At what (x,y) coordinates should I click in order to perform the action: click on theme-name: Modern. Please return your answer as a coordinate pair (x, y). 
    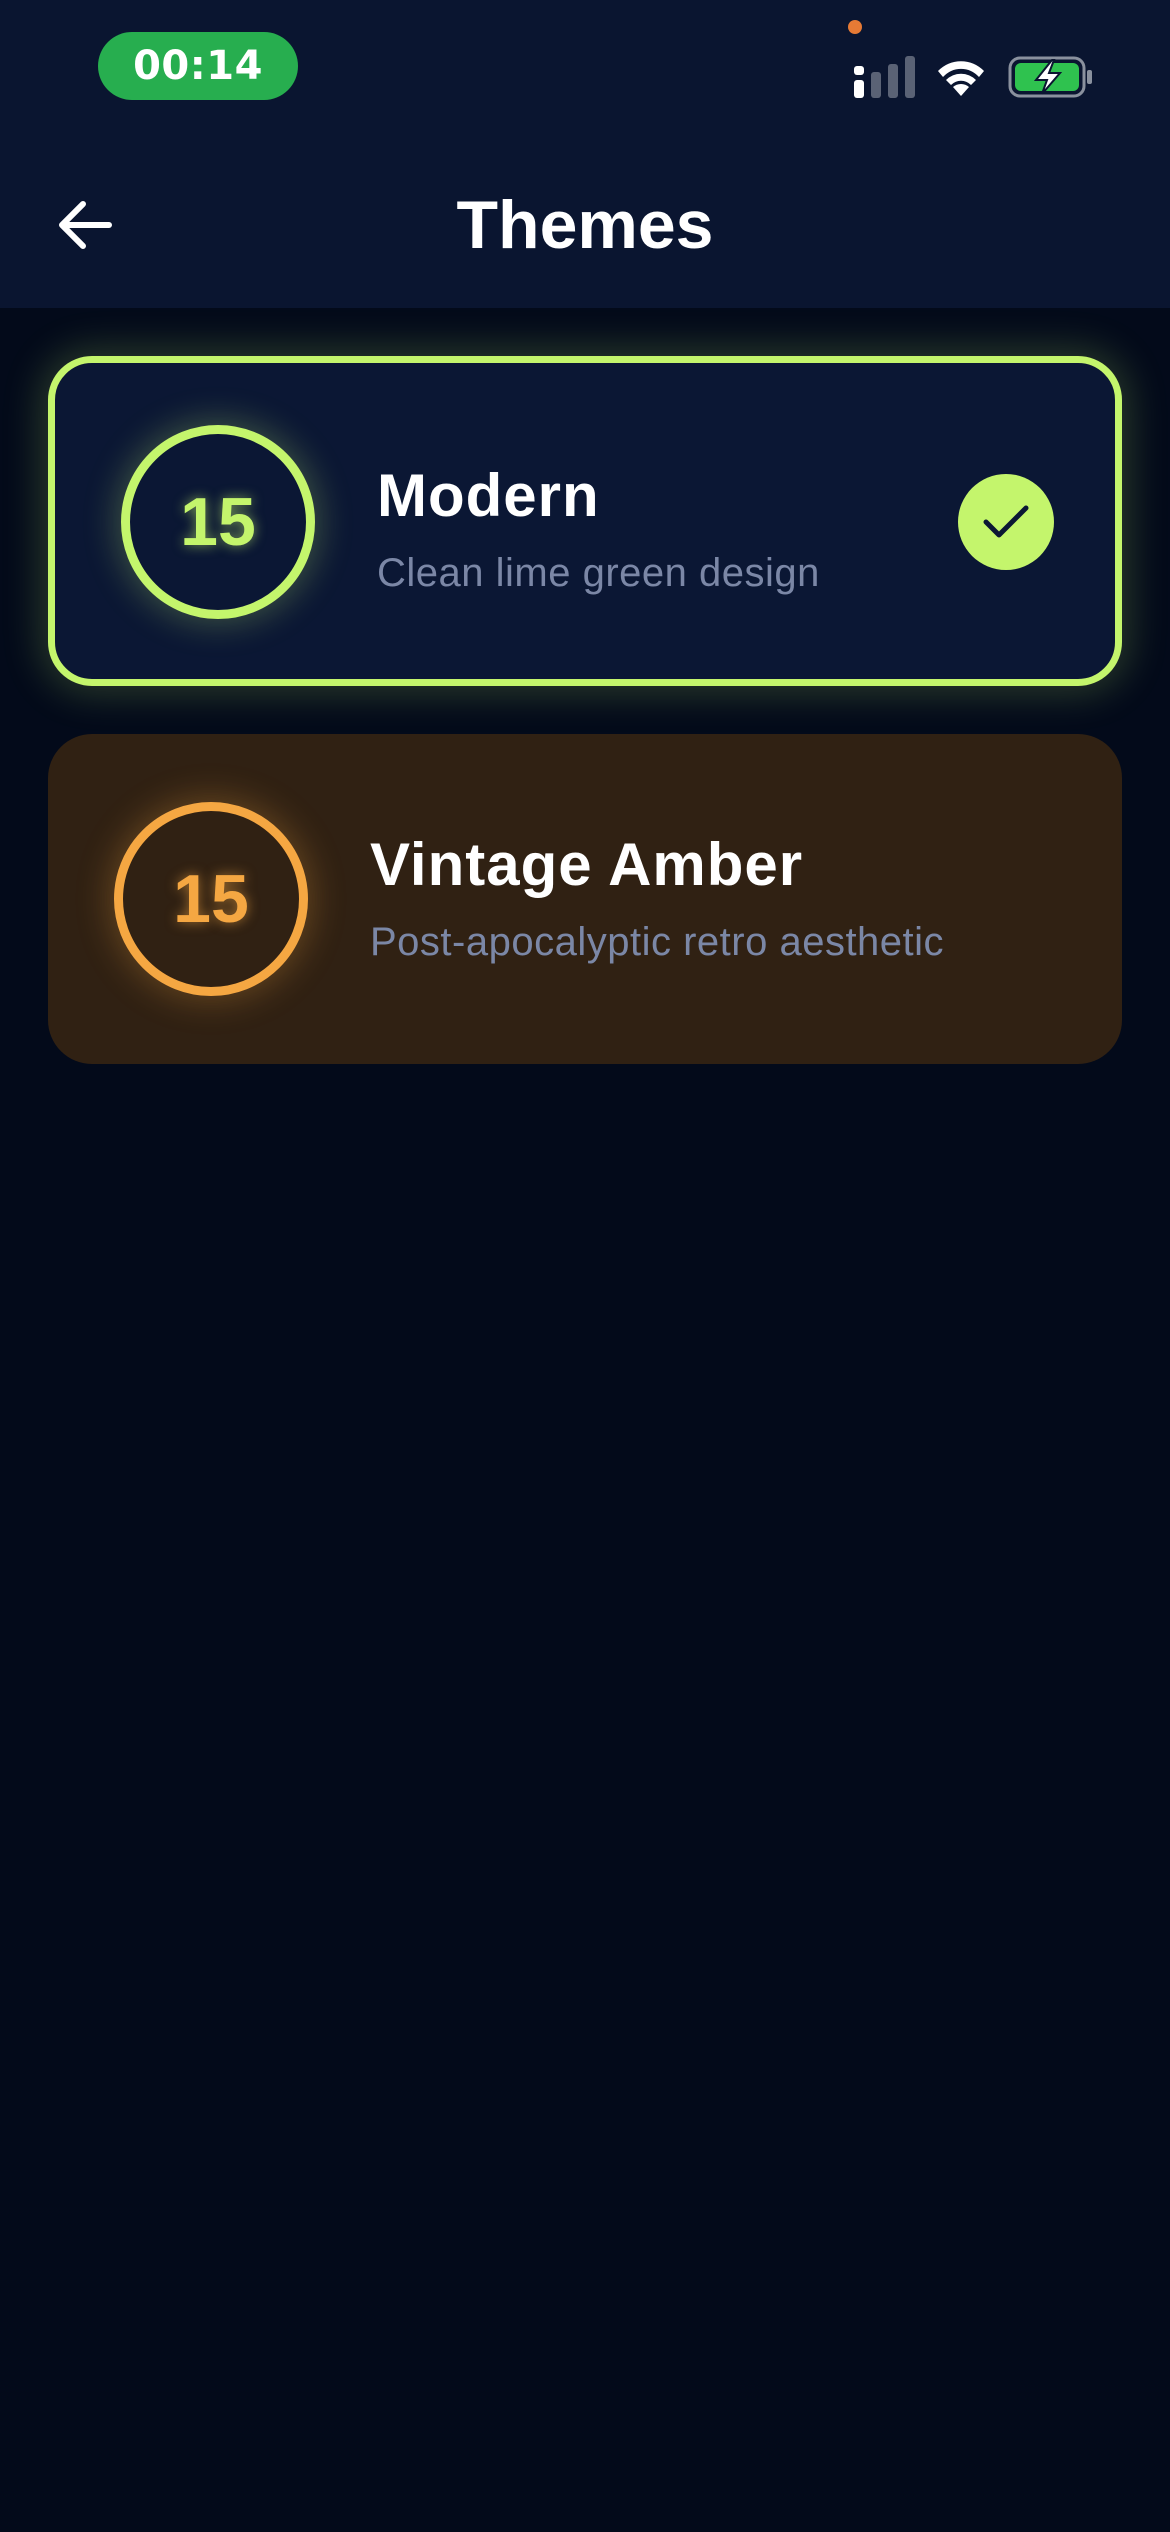
    Looking at the image, I should click on (488, 495).